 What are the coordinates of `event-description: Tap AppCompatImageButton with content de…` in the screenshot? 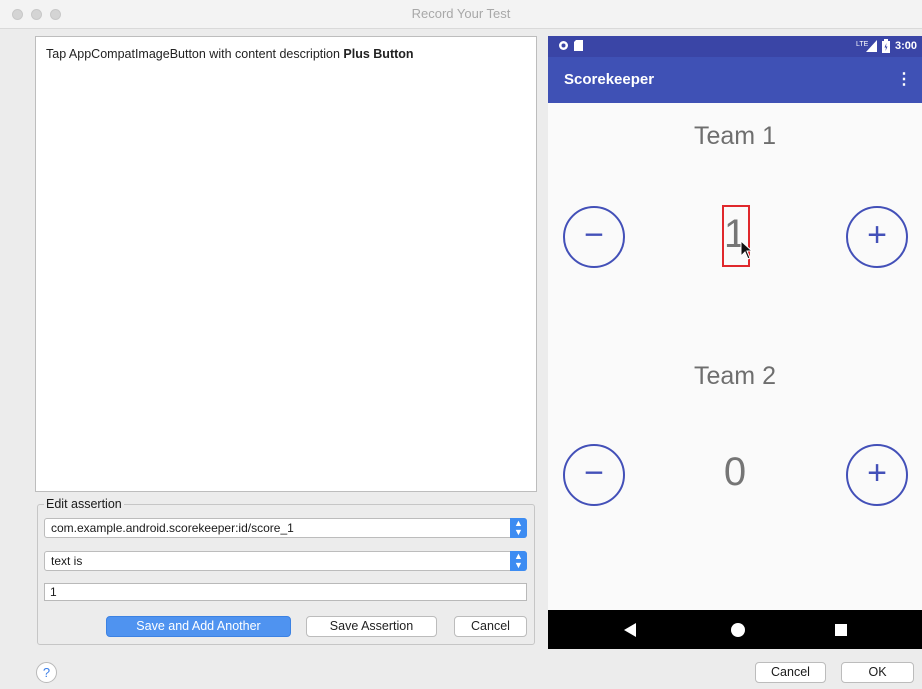 It's located at (195, 54).